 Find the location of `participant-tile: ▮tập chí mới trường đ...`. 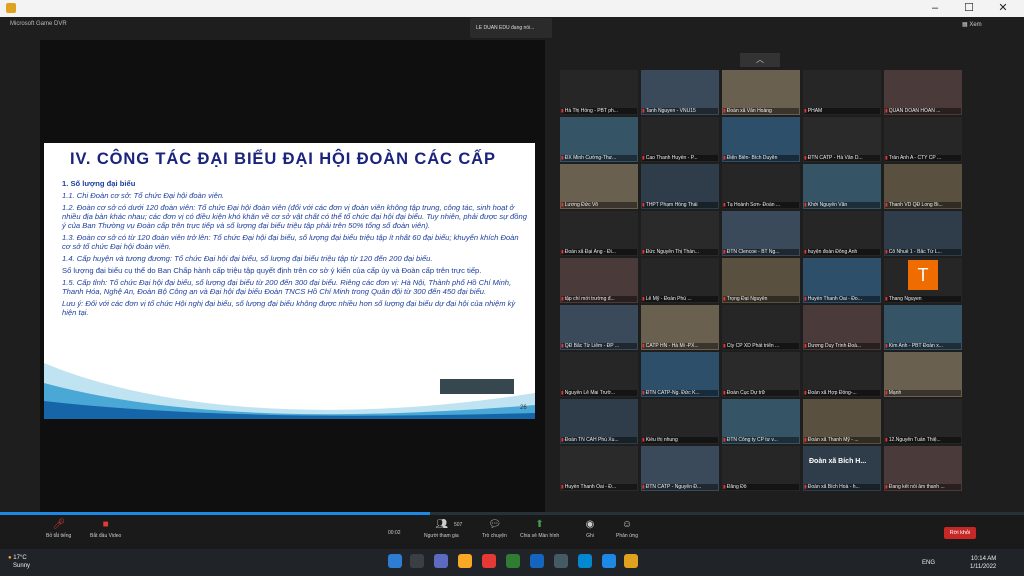

participant-tile: ▮tập chí mới trường đ... is located at coordinates (599, 280).